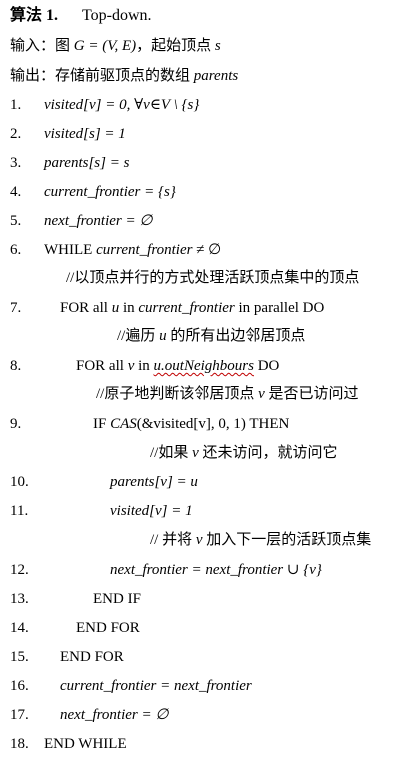 The width and height of the screenshot is (409, 761). What do you see at coordinates (204, 163) in the screenshot?
I see `code-line-3: 3. parents[s] = s` at bounding box center [204, 163].